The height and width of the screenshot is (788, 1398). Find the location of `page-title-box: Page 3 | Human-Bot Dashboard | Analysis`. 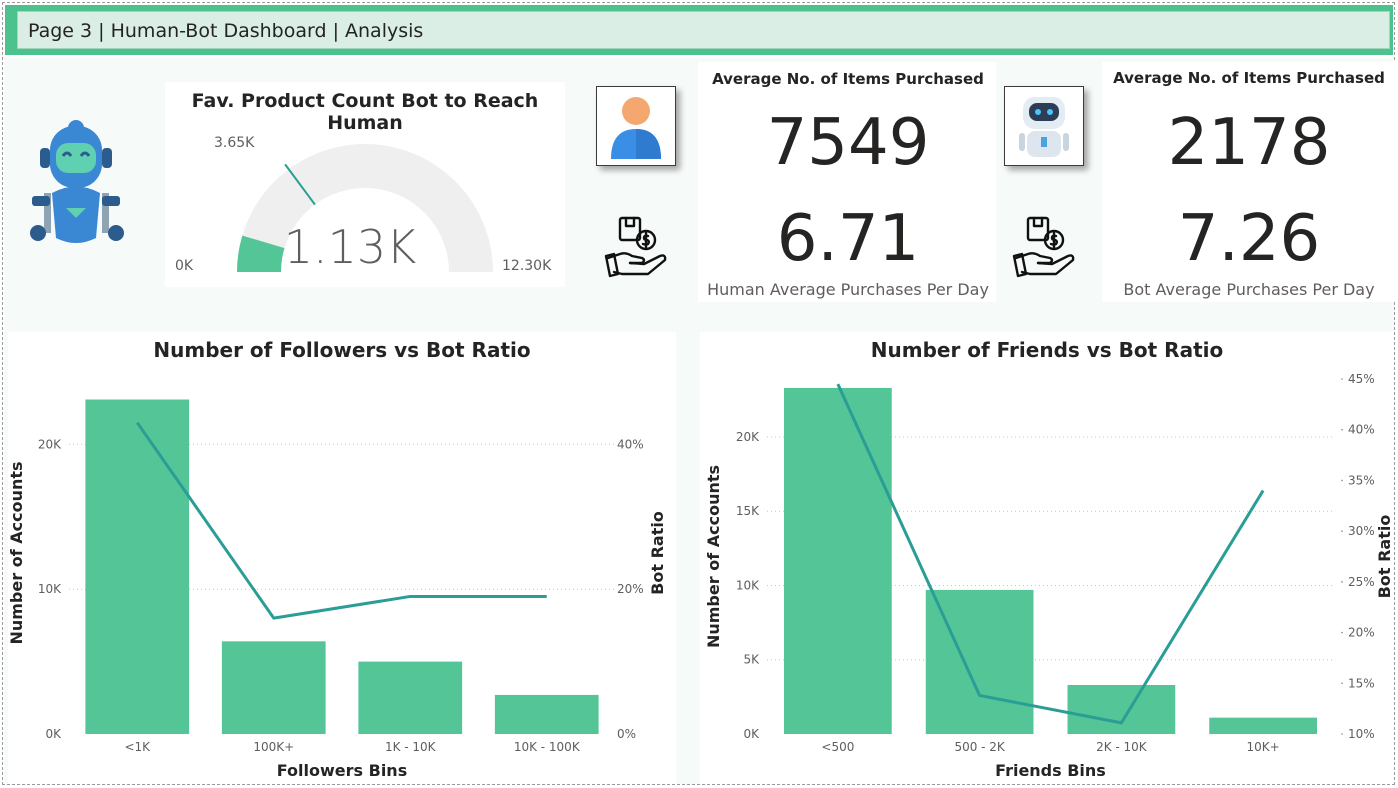

page-title-box: Page 3 | Human-Bot Dashboard | Analysis is located at coordinates (703, 30).